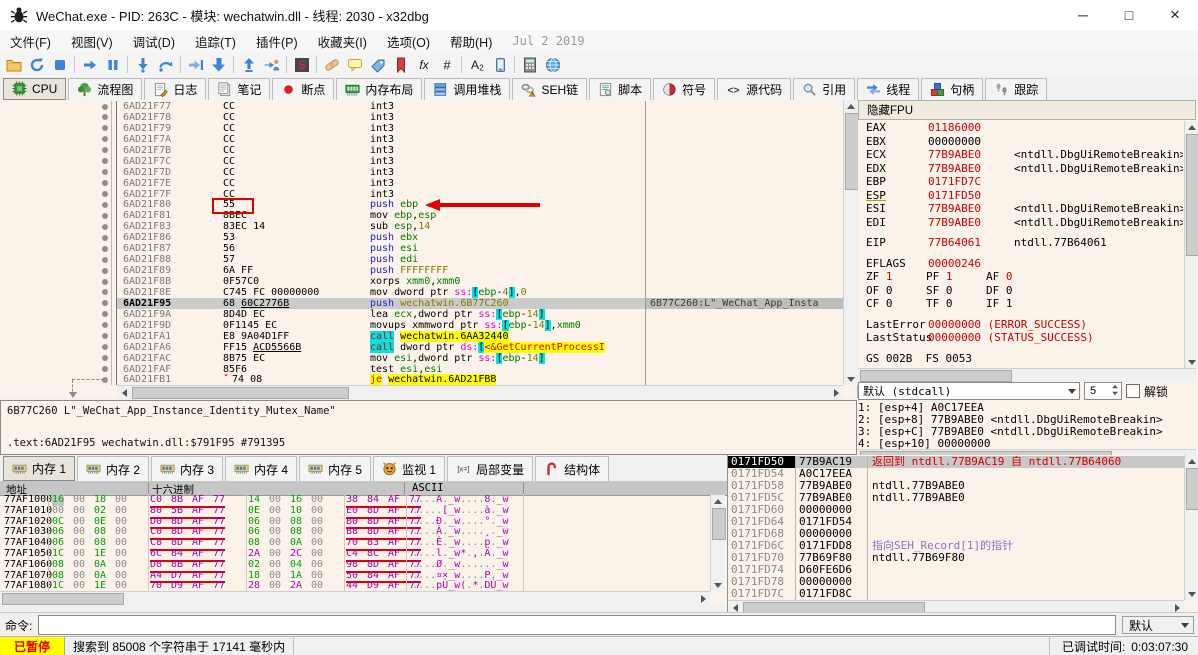 This screenshot has height=655, width=1198. What do you see at coordinates (39, 468) in the screenshot?
I see `bottom-tab-内存-1: 内存 1` at bounding box center [39, 468].